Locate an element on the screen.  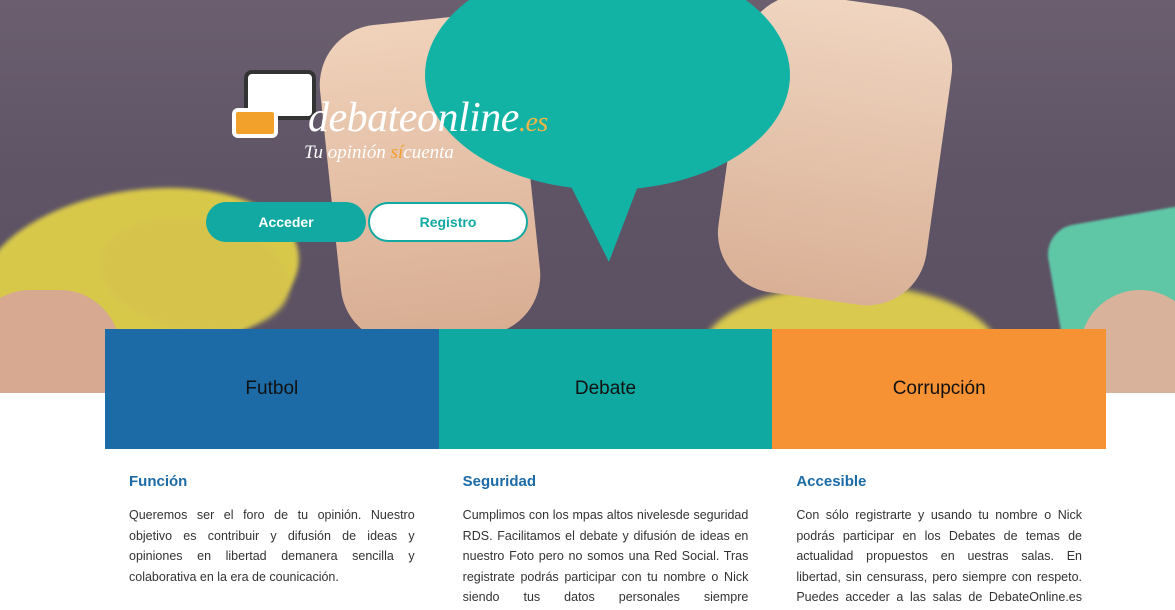
logo-tagline: Tu opinión sícuenta is located at coordinates (379, 153).